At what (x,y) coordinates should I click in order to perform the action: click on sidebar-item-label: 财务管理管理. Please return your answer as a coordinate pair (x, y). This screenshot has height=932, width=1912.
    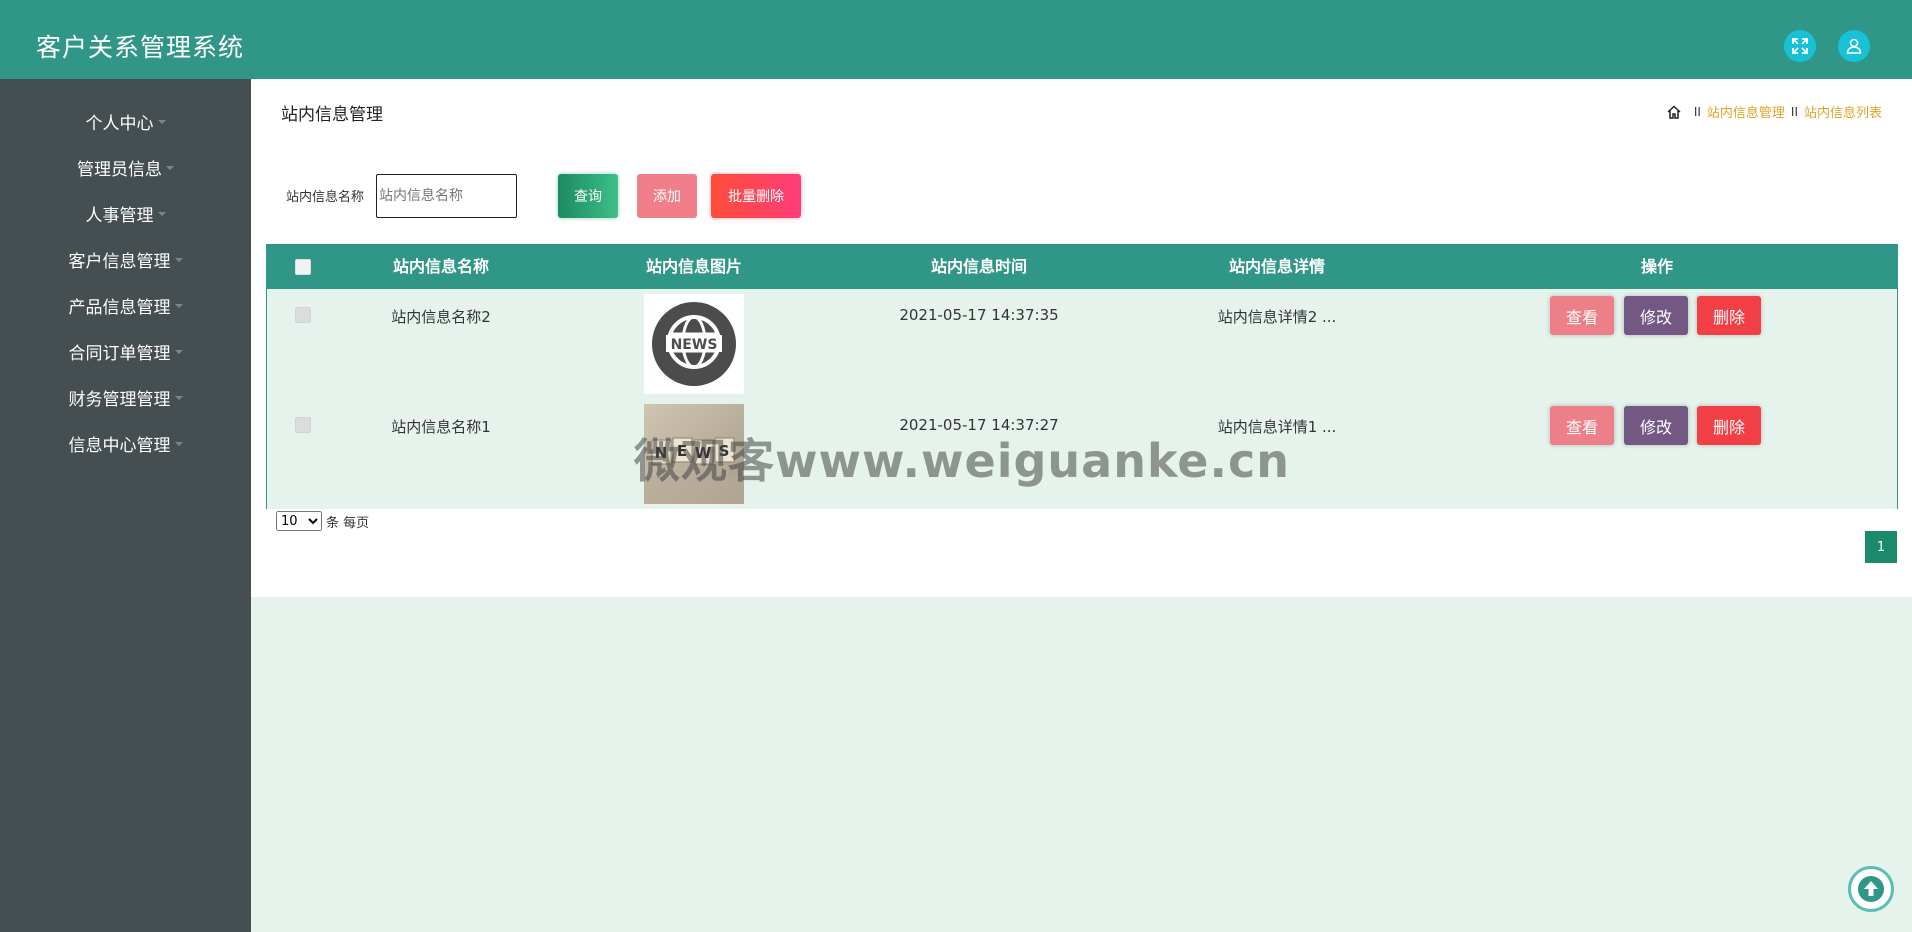
    Looking at the image, I should click on (119, 399).